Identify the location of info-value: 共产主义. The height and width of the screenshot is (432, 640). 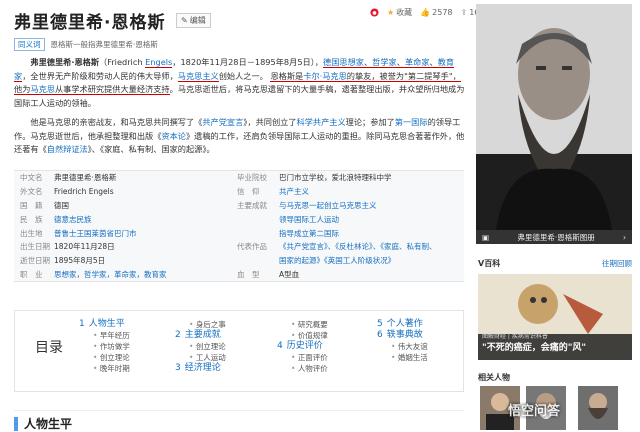
(294, 192).